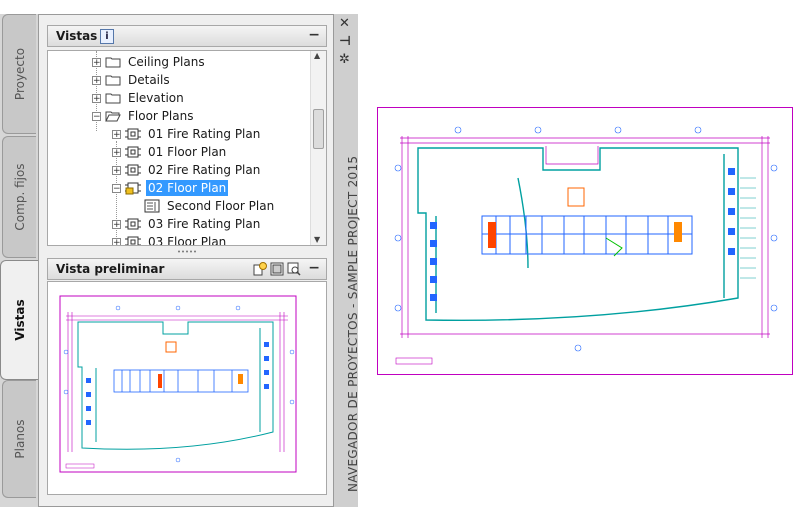 The height and width of the screenshot is (507, 811). I want to click on vertical-tab-strip: Proyecto Comp. fijos Vistas Planos, so click(19, 260).